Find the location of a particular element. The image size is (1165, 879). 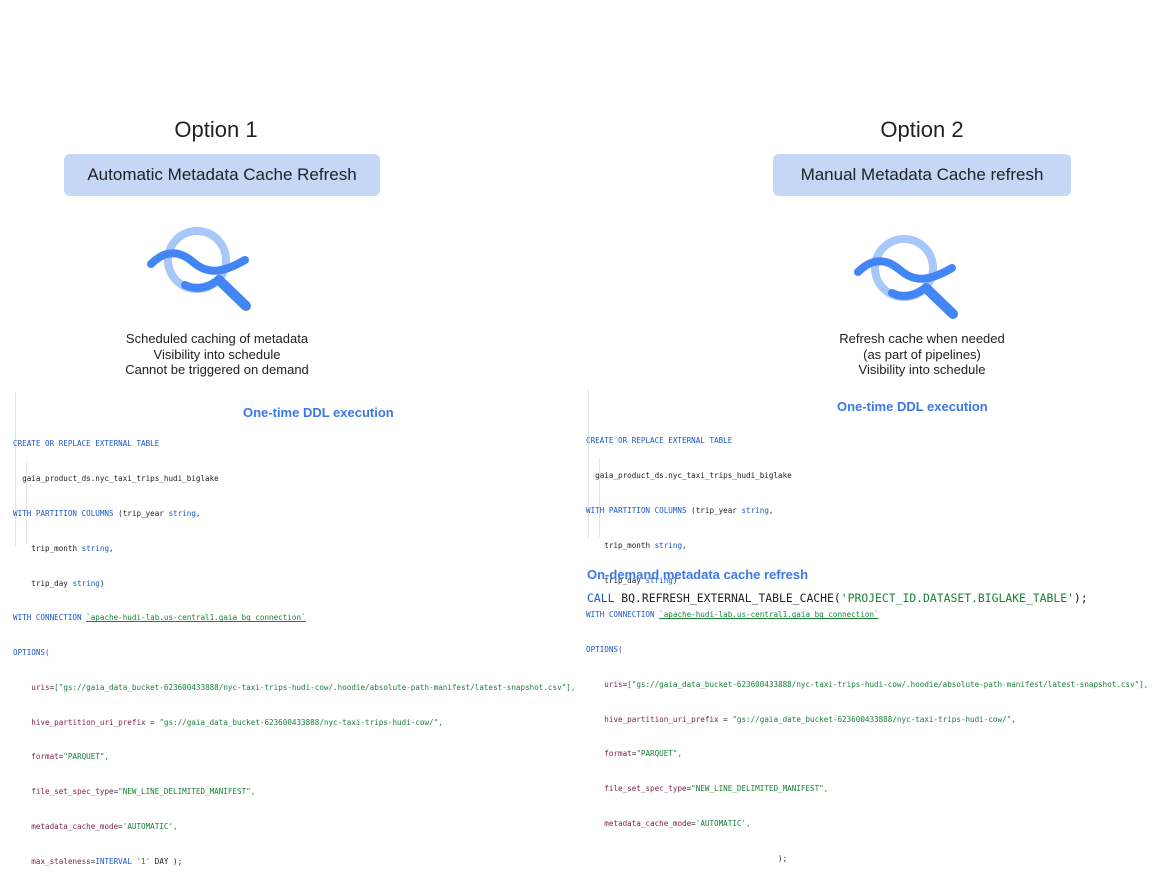

option1-desc-line: Cannot be triggered on demand is located at coordinates (217, 369).